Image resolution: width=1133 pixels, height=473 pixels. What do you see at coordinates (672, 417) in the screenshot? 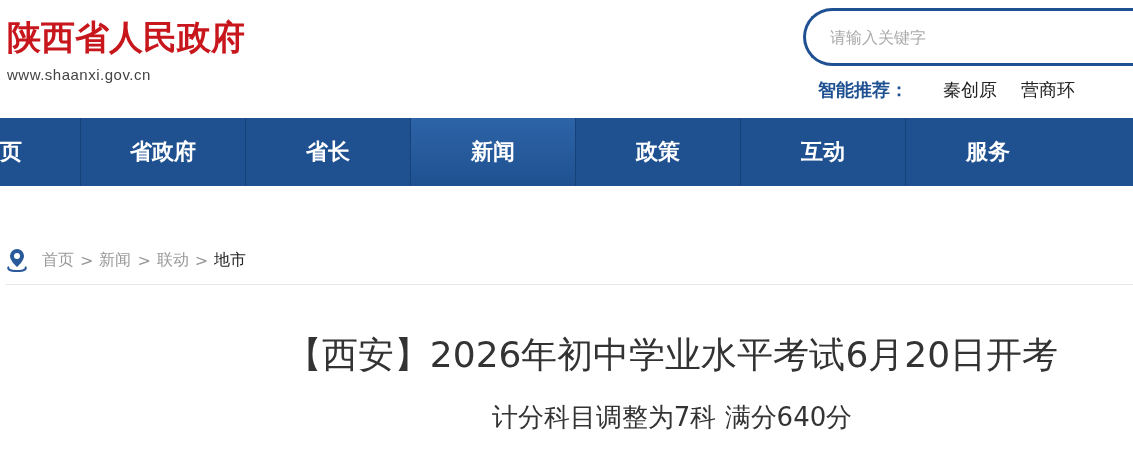
I see `article-subtitle: 计分科目调整为7科 满分640分` at bounding box center [672, 417].